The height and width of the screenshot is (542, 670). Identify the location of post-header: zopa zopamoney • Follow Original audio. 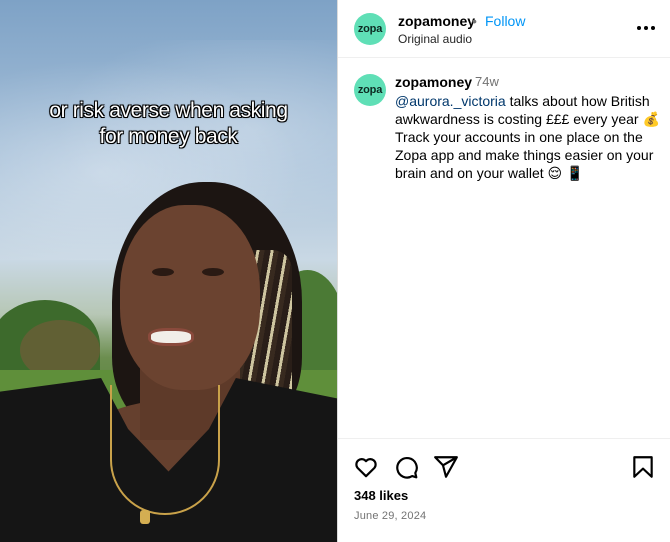
(504, 29).